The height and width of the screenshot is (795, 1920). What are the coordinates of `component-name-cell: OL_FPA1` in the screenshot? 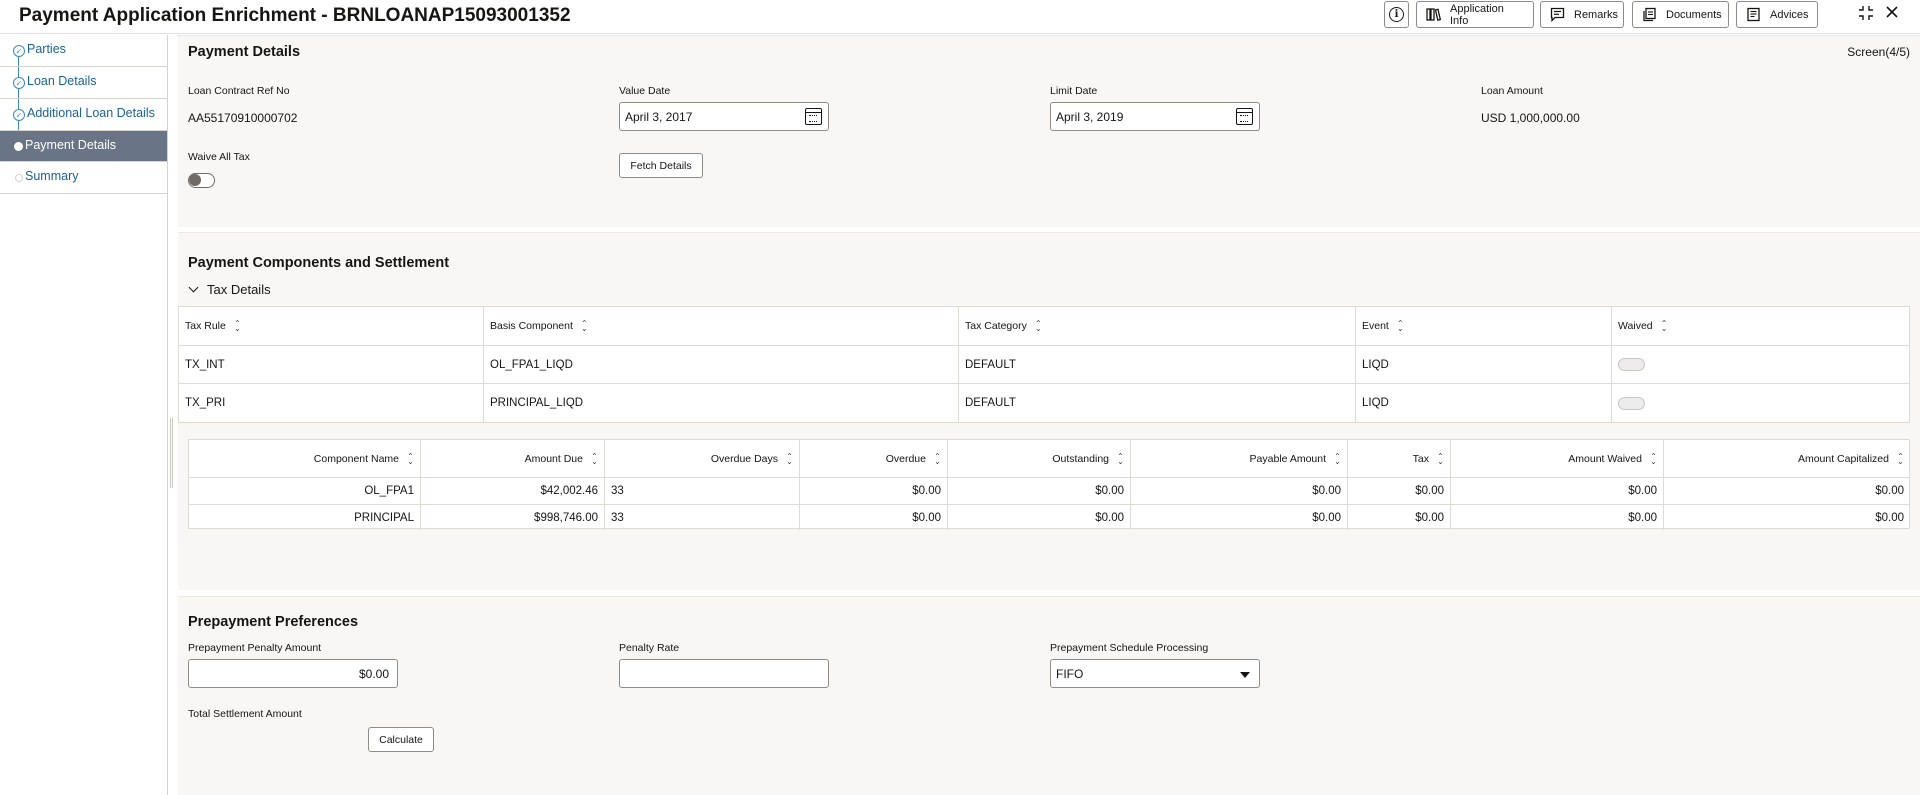 It's located at (305, 491).